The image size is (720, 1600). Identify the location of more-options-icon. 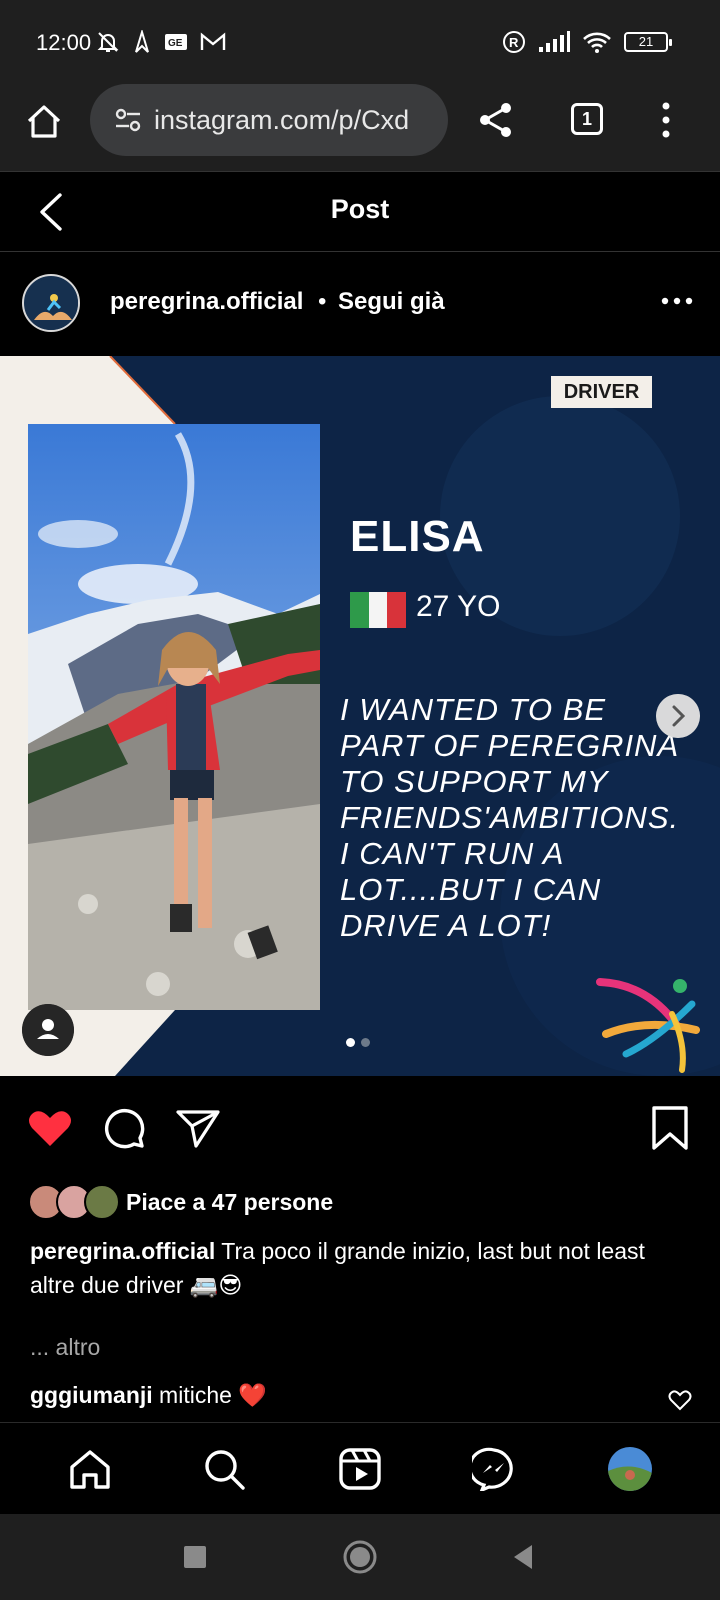
(677, 301).